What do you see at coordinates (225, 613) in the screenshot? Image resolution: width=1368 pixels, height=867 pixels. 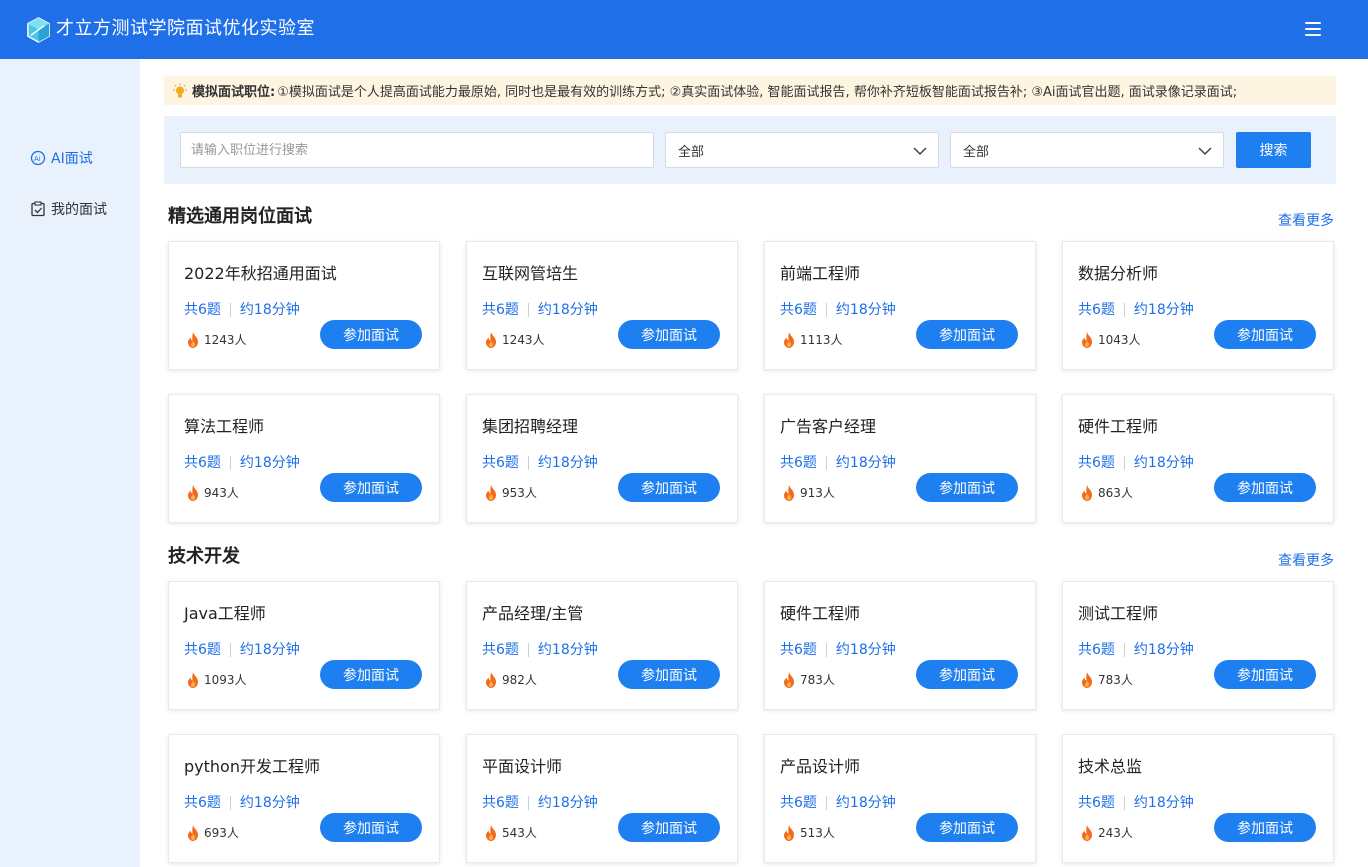 I see `card-title: Java工程师` at bounding box center [225, 613].